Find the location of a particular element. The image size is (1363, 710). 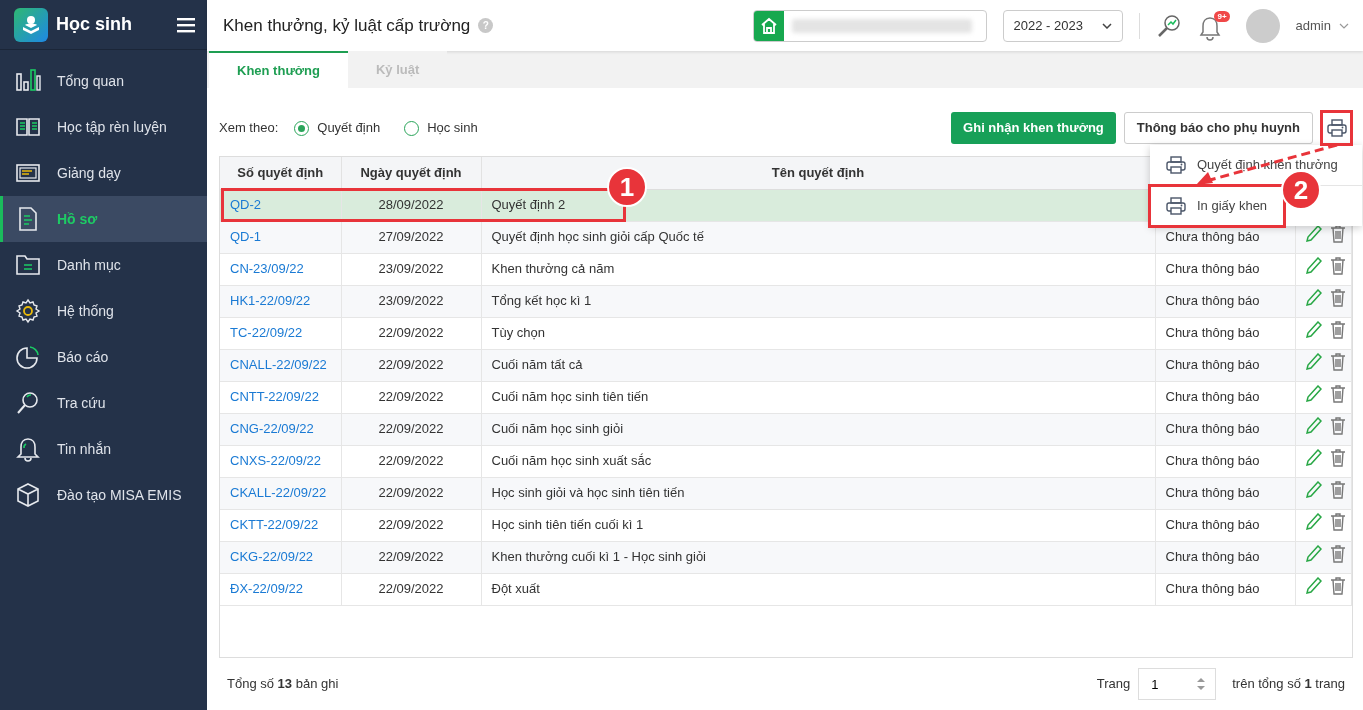

year-select: 2022 - 2023 is located at coordinates (1062, 25).